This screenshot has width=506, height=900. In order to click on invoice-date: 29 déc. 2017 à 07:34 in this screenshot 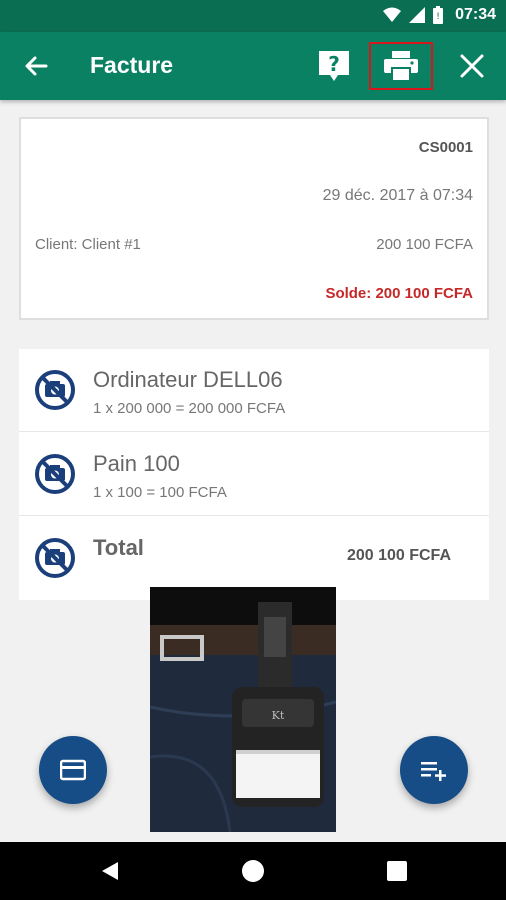, I will do `click(397, 195)`.